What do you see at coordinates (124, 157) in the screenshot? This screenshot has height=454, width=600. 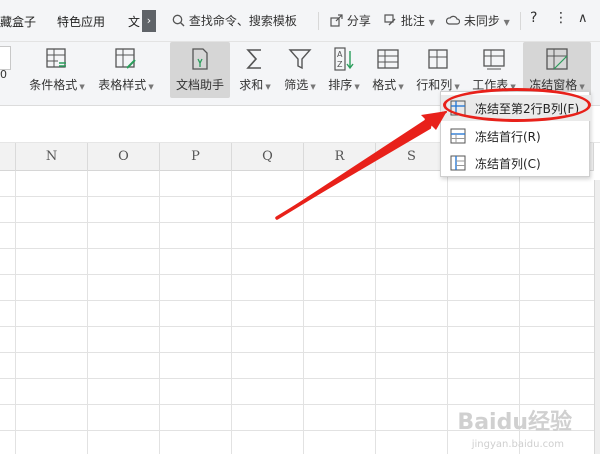 I see `column-header: O` at bounding box center [124, 157].